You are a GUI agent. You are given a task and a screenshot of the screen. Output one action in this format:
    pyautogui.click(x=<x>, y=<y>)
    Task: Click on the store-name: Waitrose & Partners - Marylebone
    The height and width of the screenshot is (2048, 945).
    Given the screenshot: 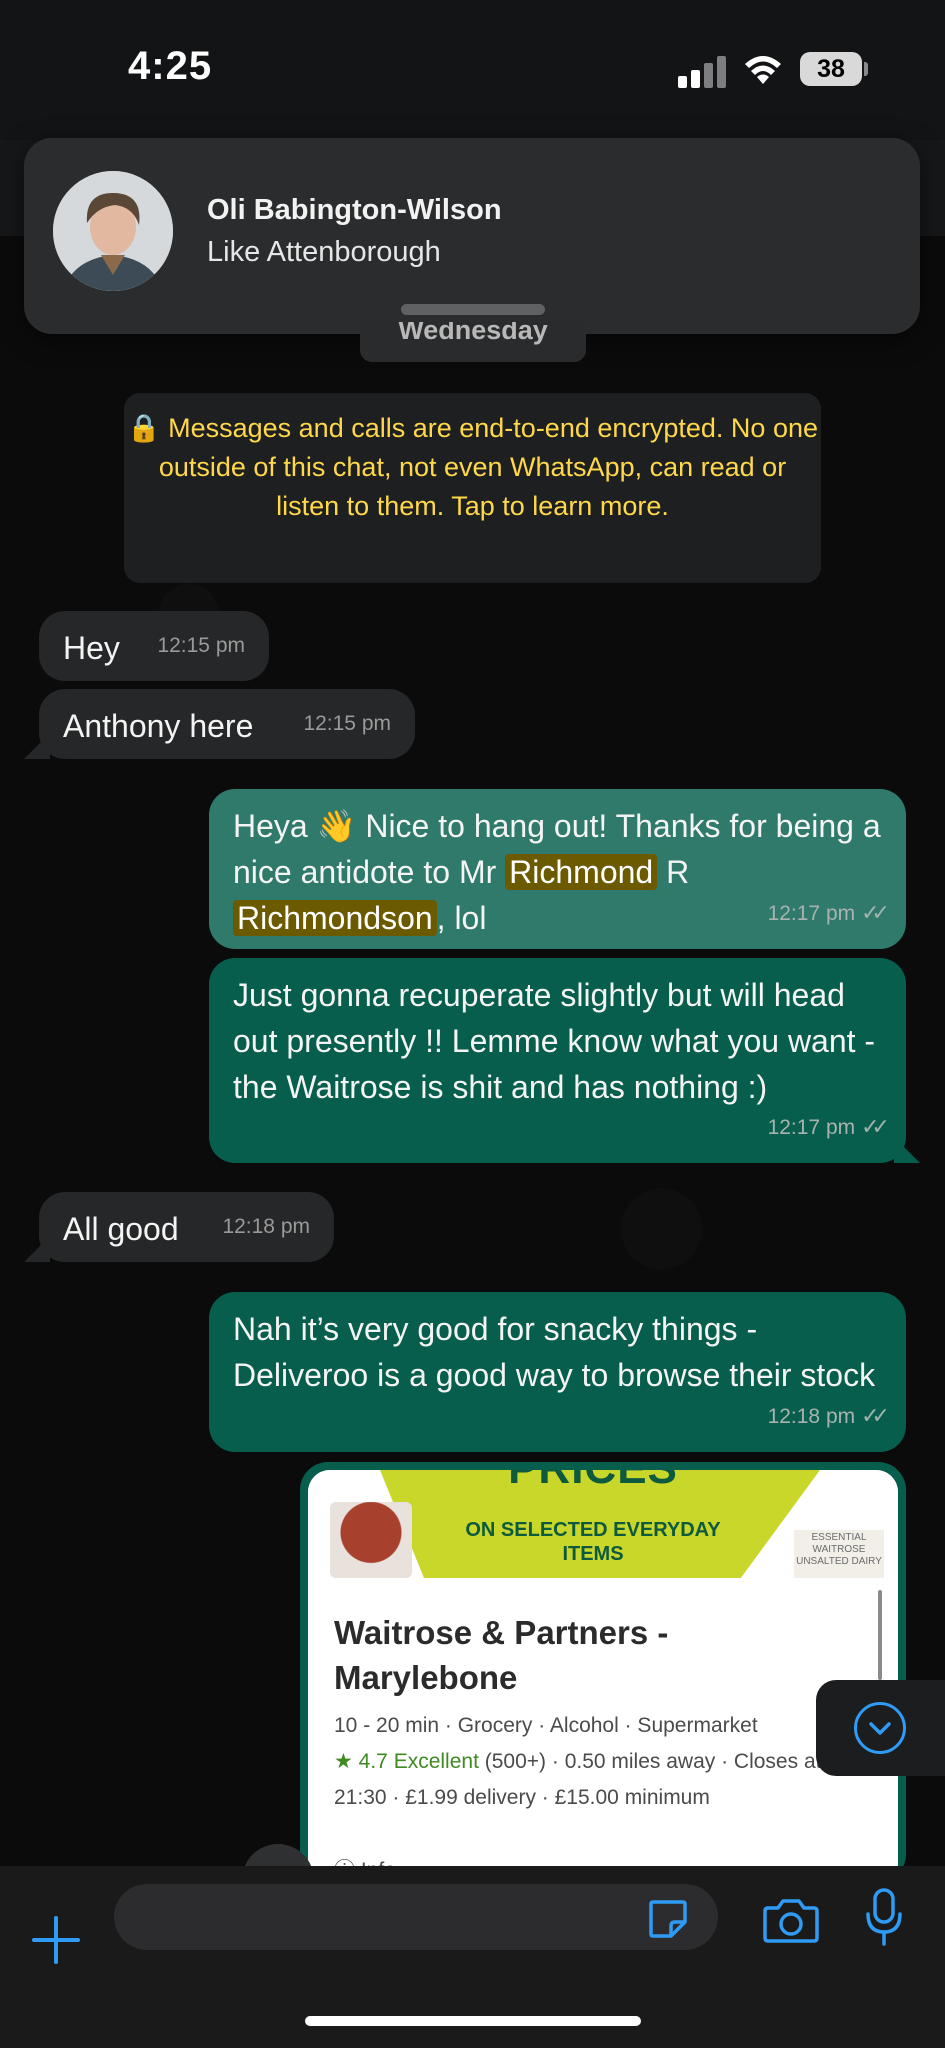 What is the action you would take?
    pyautogui.click(x=501, y=1655)
    